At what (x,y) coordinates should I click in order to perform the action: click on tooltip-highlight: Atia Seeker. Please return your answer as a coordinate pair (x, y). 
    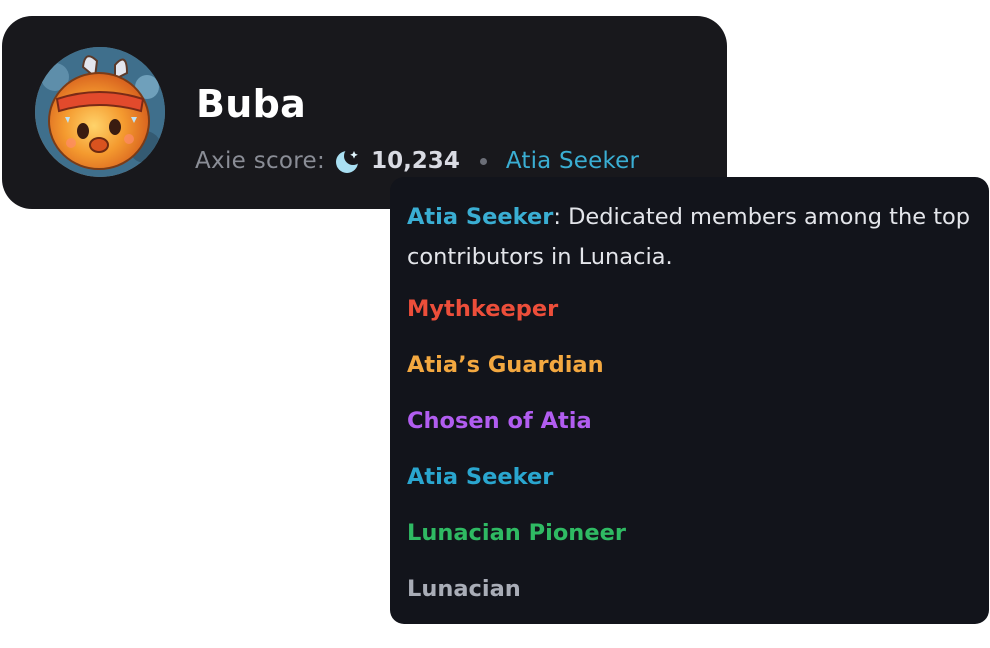
    Looking at the image, I should click on (480, 217).